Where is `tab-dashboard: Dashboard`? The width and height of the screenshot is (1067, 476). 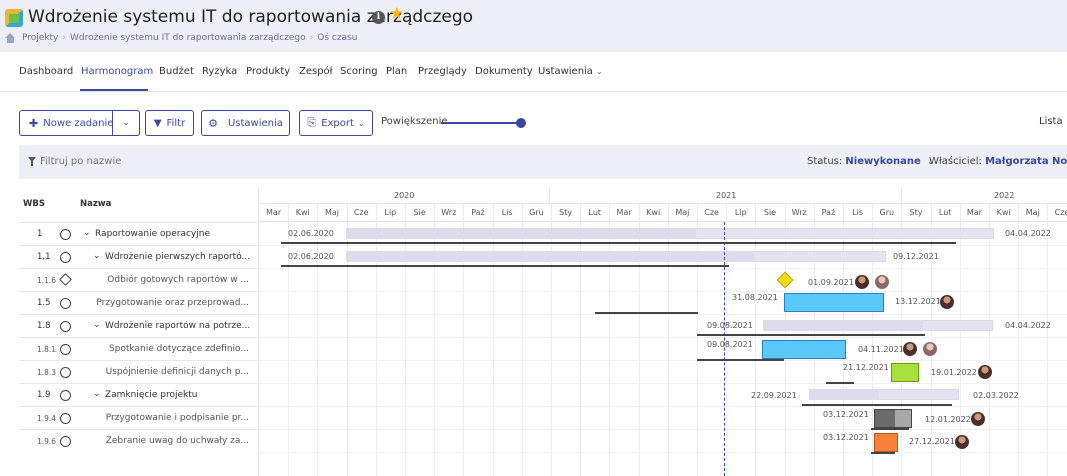 tab-dashboard: Dashboard is located at coordinates (46, 71).